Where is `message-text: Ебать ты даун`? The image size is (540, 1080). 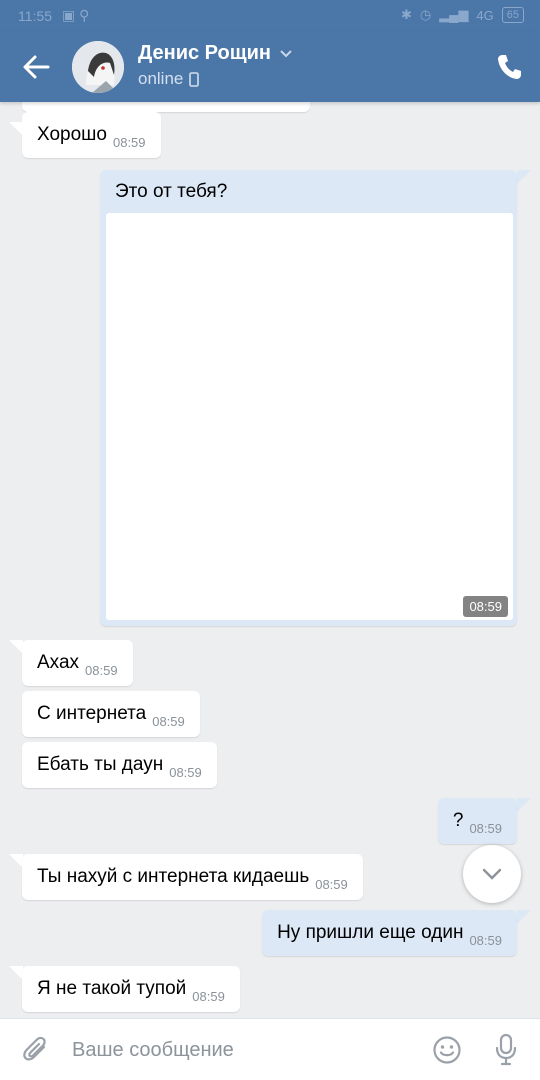
message-text: Ебать ты даун is located at coordinates (100, 764).